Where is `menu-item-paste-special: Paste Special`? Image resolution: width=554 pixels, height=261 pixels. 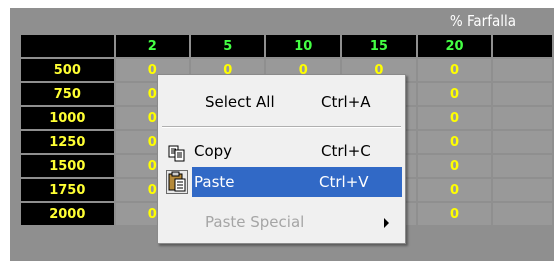 menu-item-paste-special: Paste Special is located at coordinates (280, 222).